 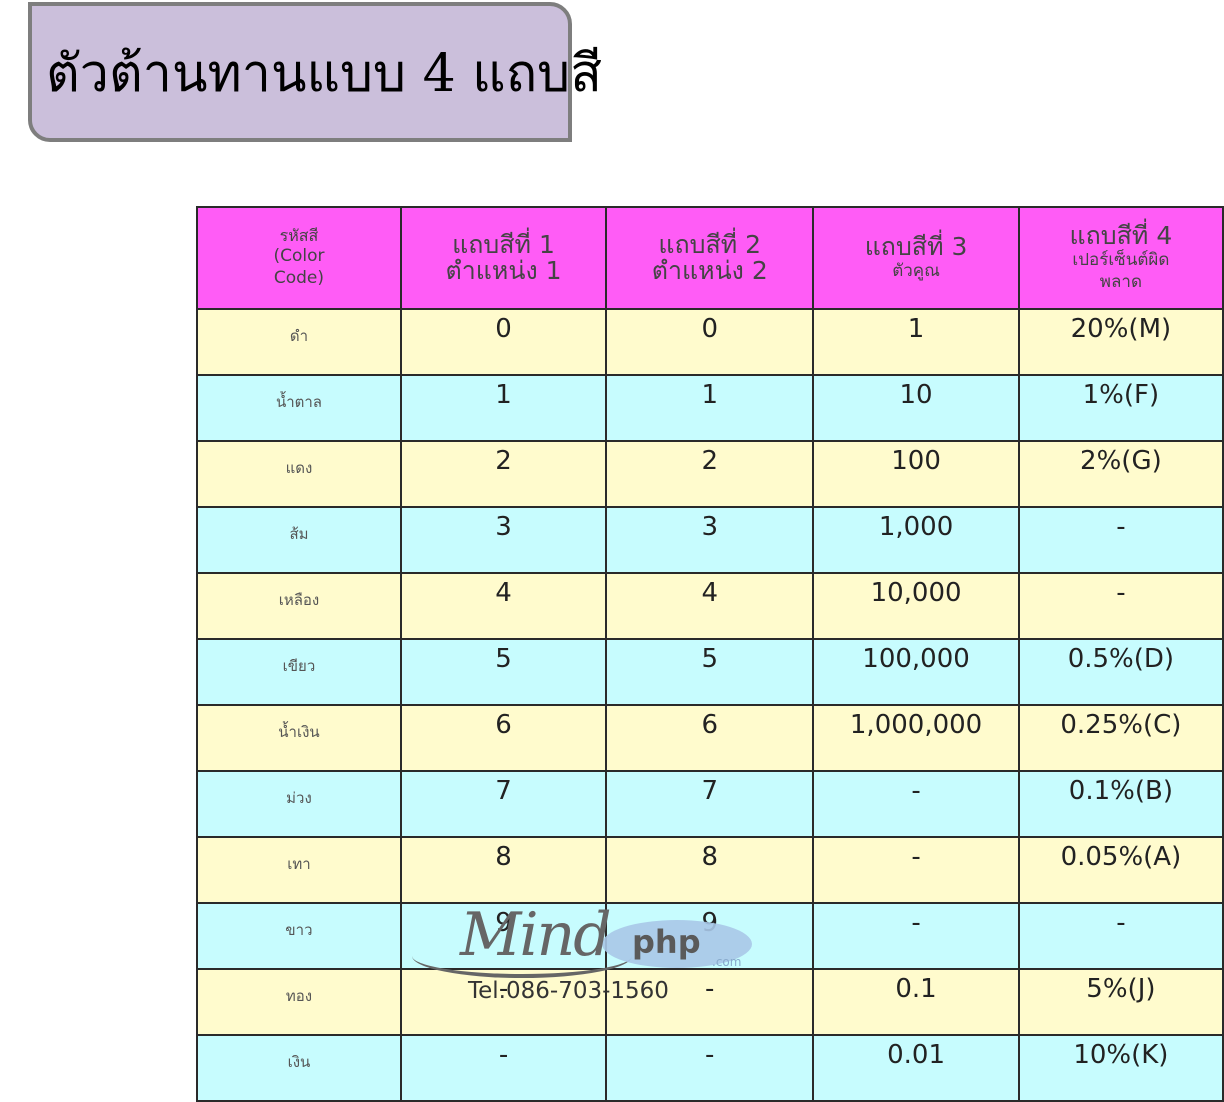 What do you see at coordinates (916, 1068) in the screenshot?
I see `table-cell: 0.01` at bounding box center [916, 1068].